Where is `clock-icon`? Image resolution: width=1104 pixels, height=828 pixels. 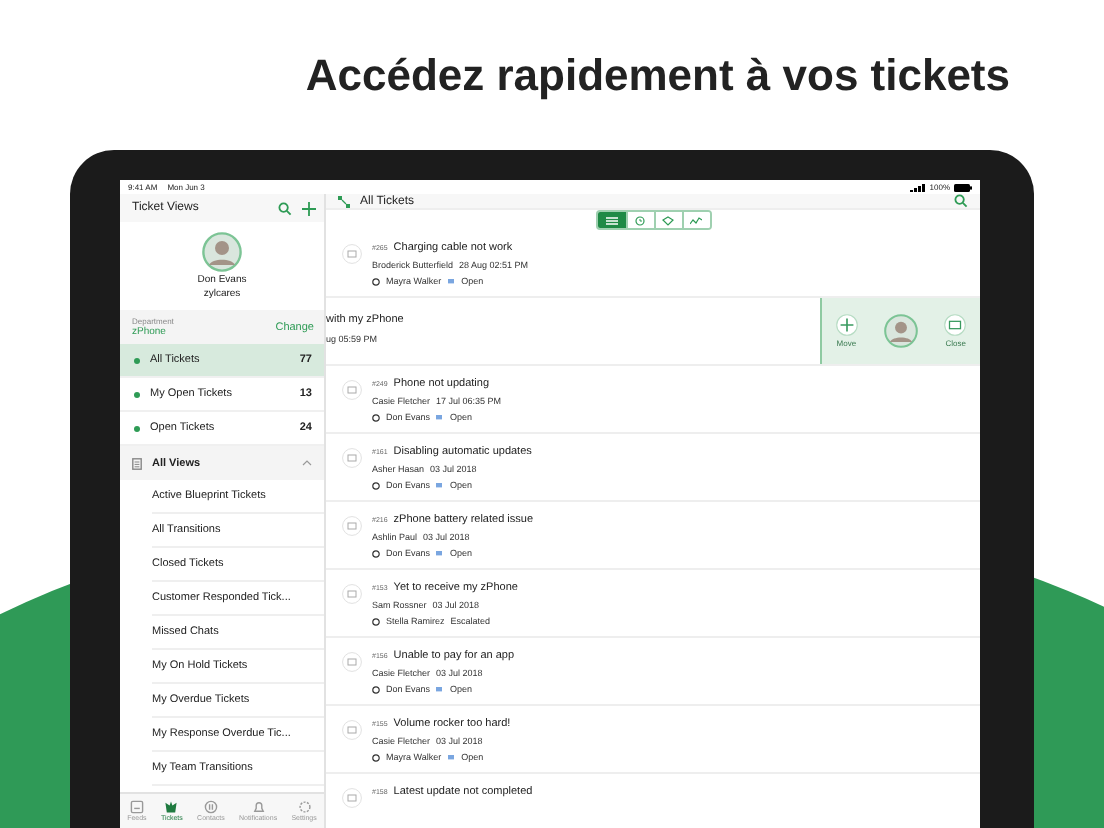
clock-icon is located at coordinates (640, 220).